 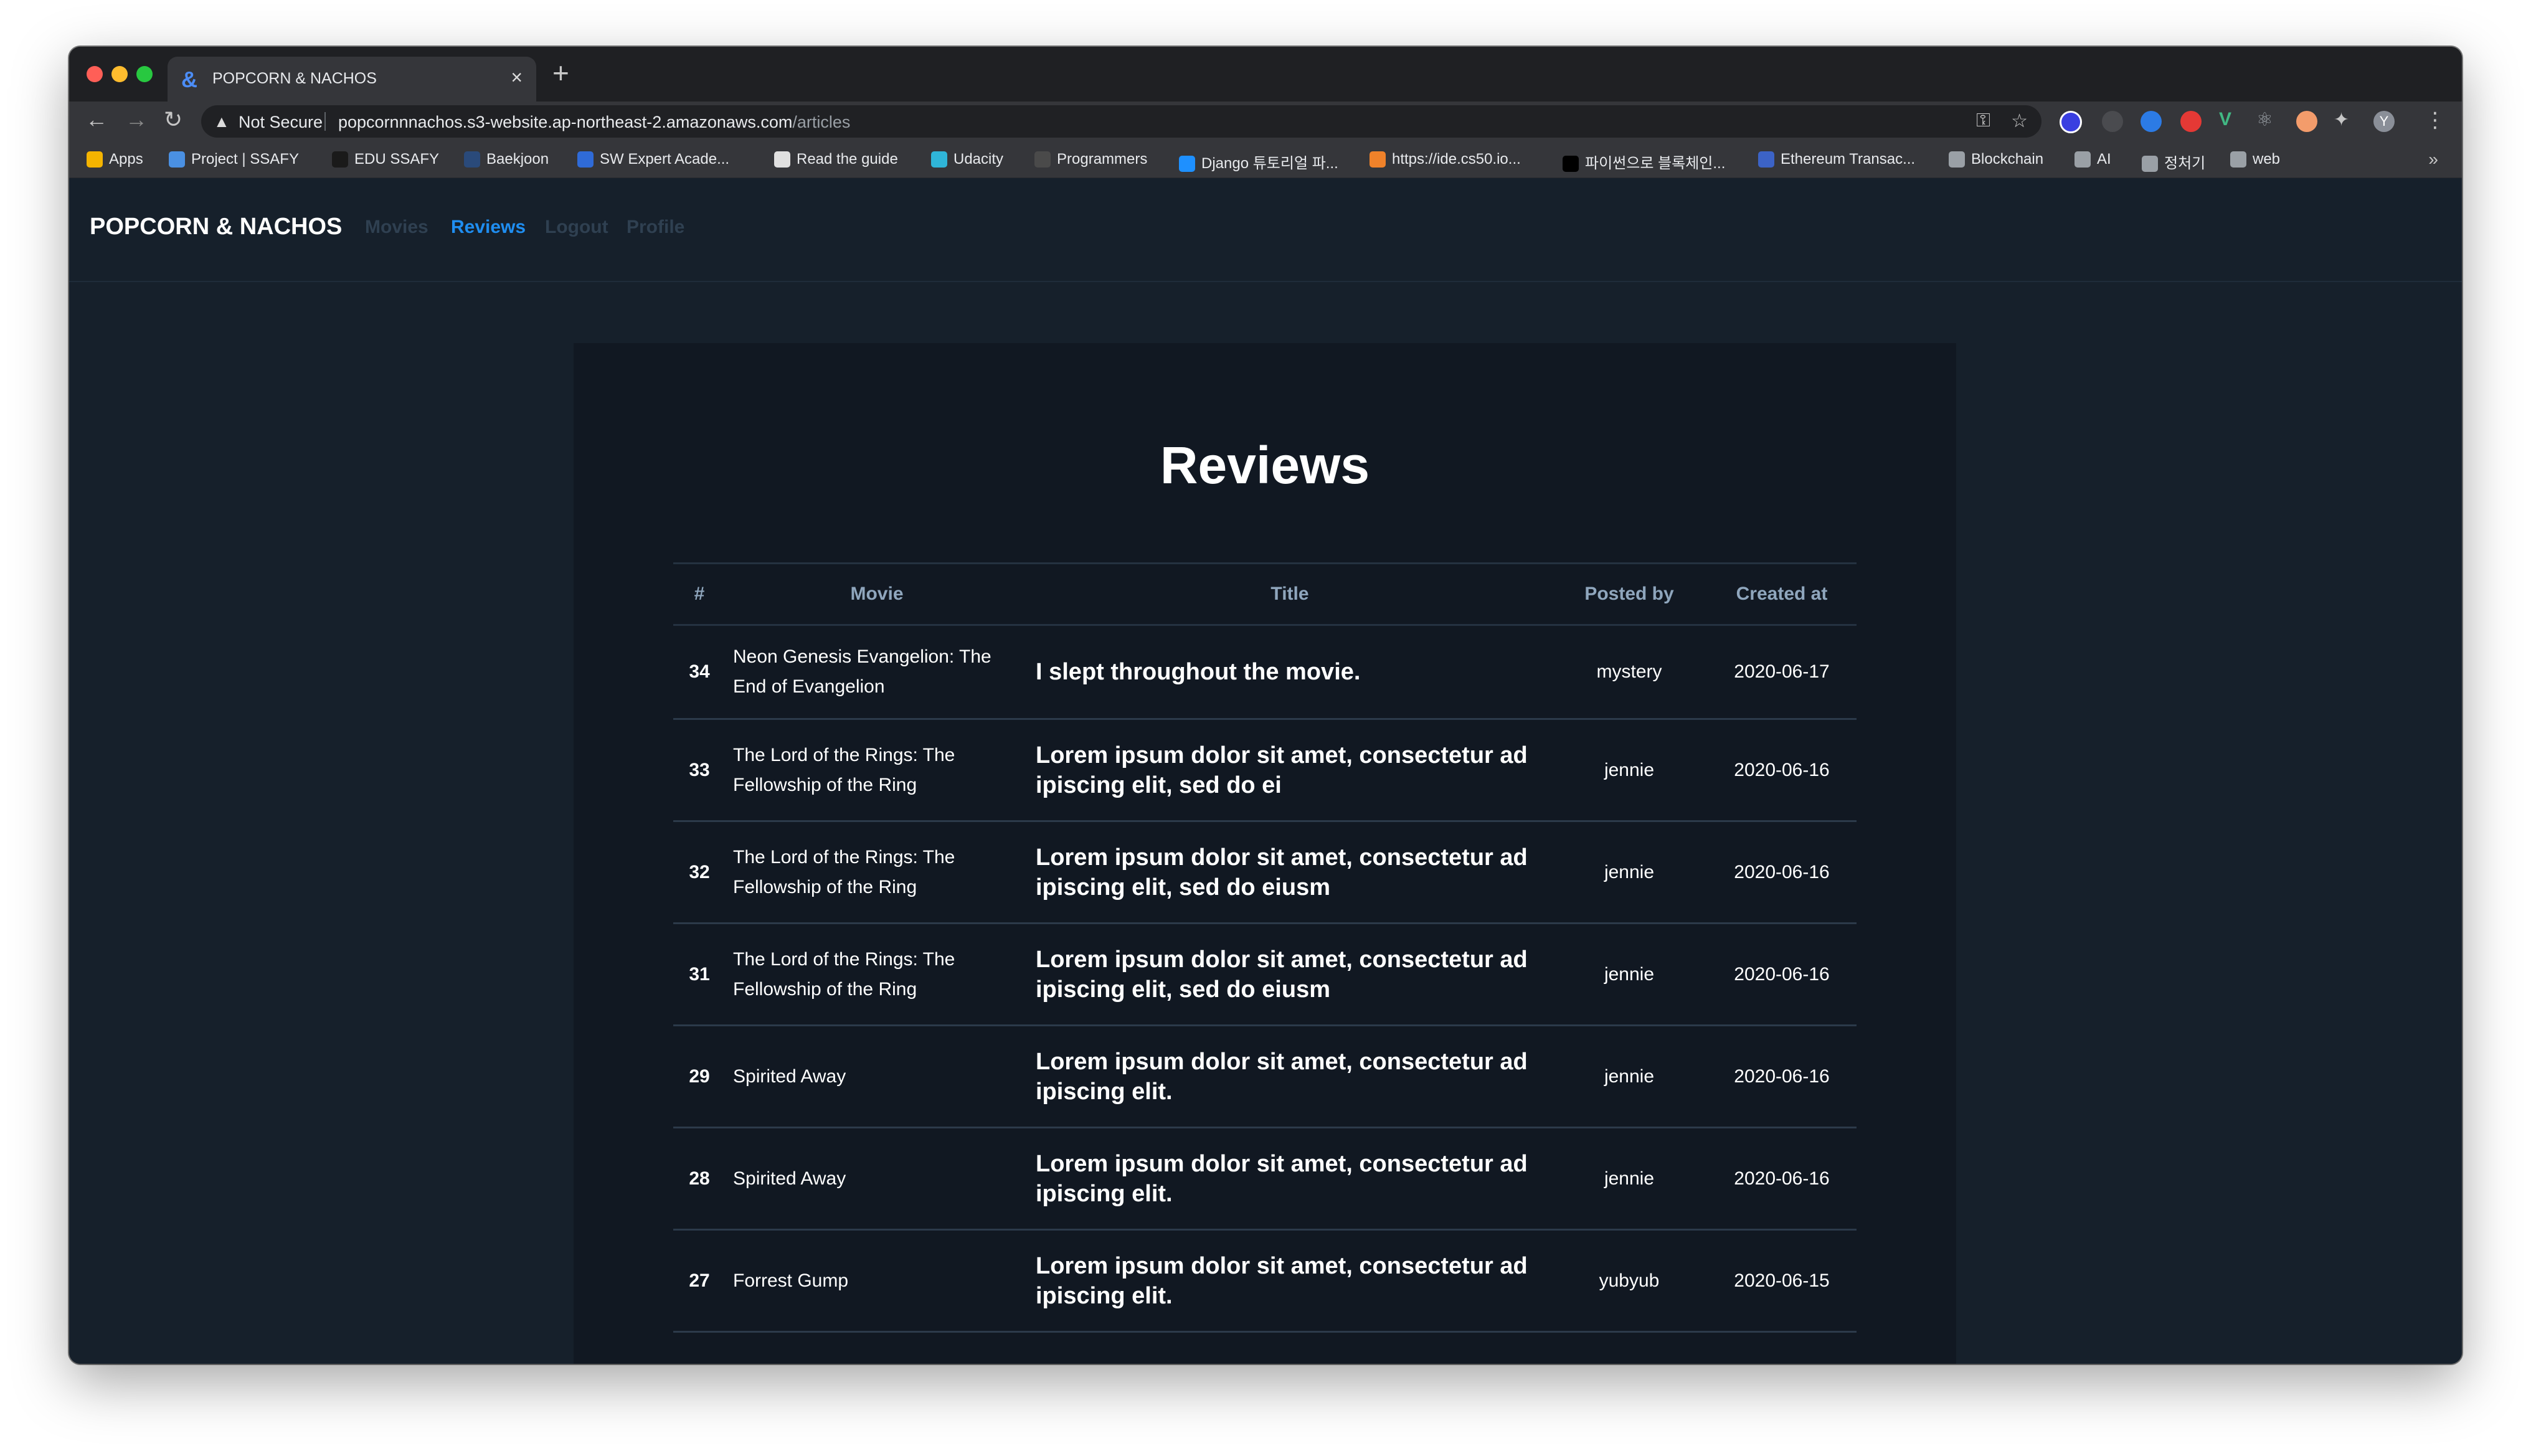 I want to click on nav-link-logout: Logout, so click(x=576, y=227).